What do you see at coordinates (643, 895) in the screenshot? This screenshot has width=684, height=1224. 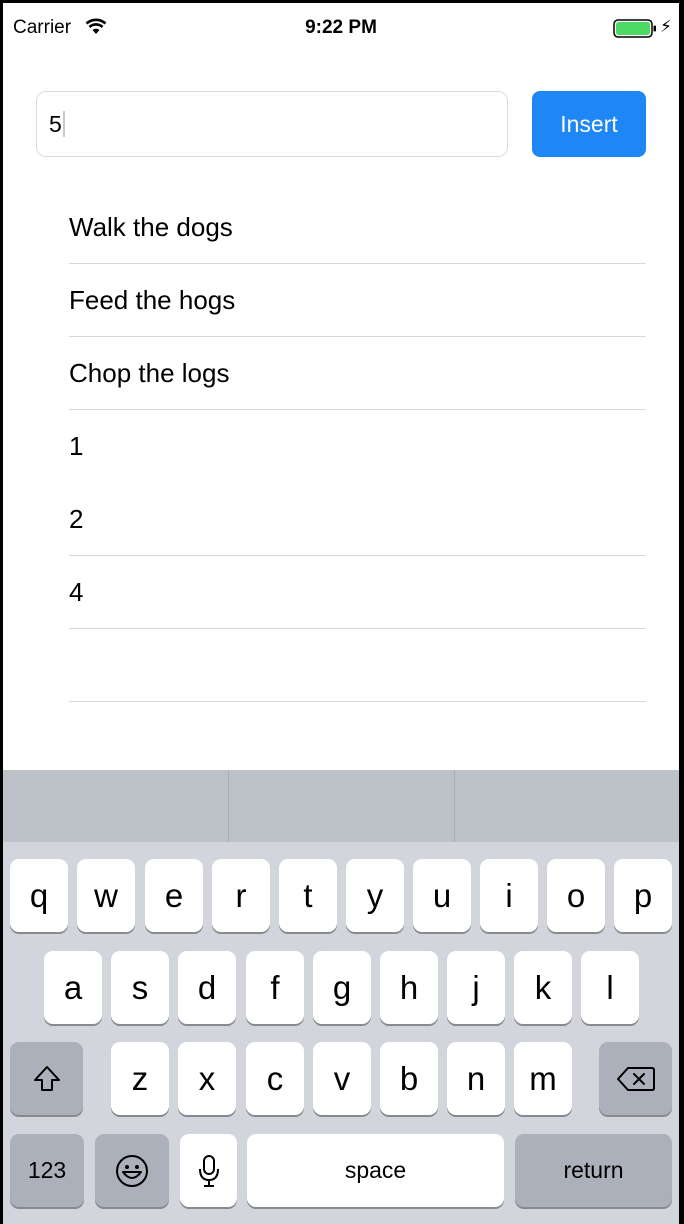 I see `key-p: p` at bounding box center [643, 895].